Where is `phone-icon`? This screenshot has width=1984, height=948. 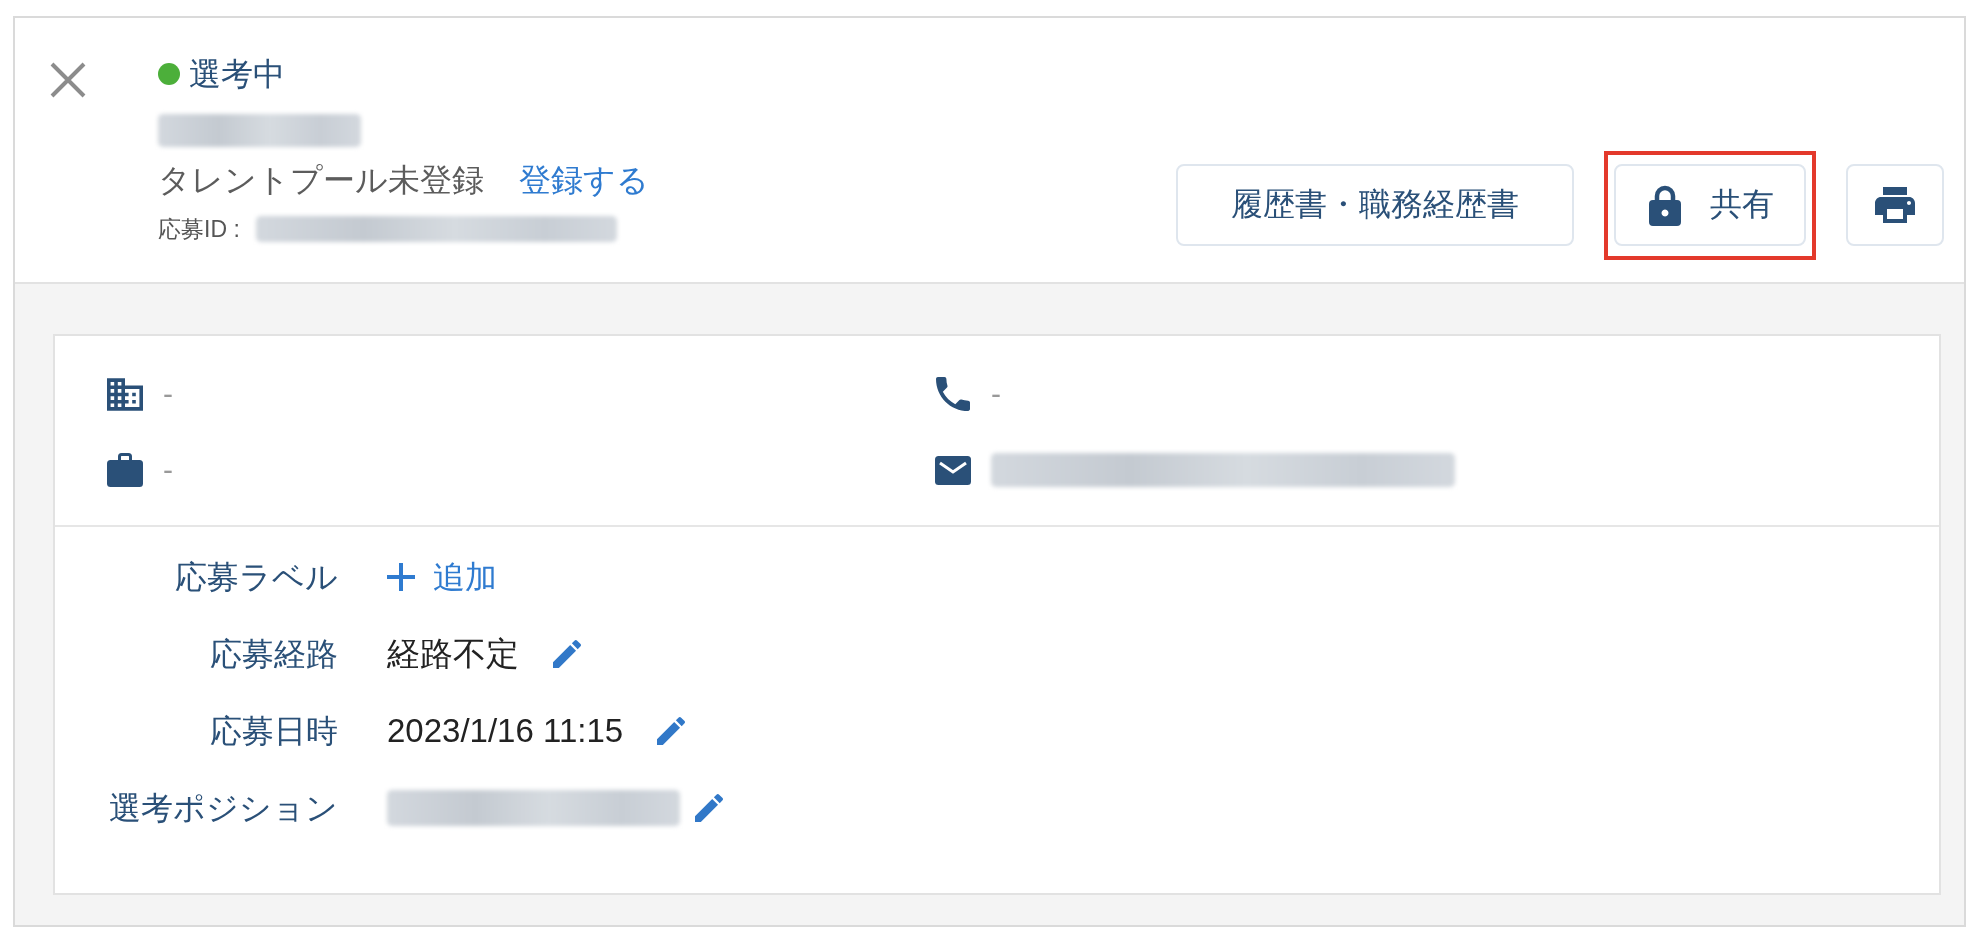 phone-icon is located at coordinates (953, 394).